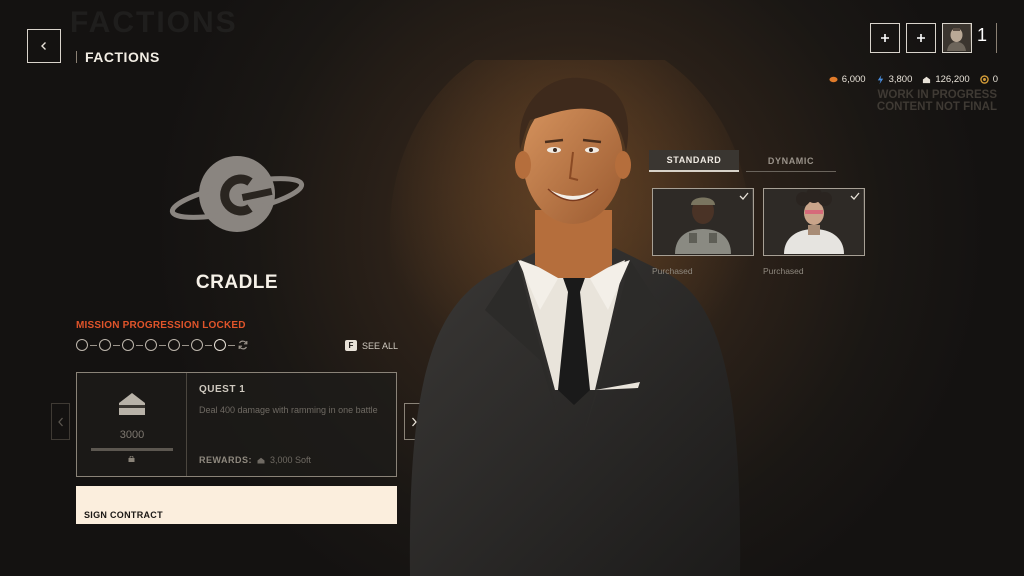 This screenshot has height=576, width=1024. I want to click on rewards-label: REWARDS:, so click(225, 460).